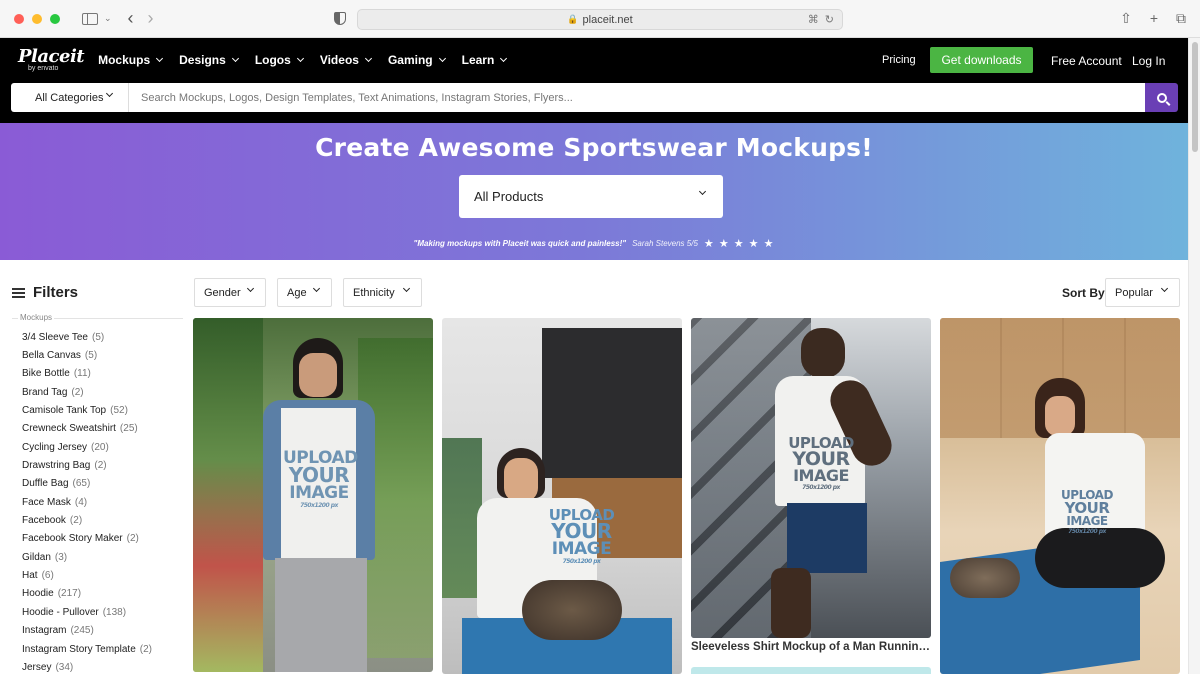  Describe the element at coordinates (1148, 61) in the screenshot. I see `log-in-link: Log In` at that location.